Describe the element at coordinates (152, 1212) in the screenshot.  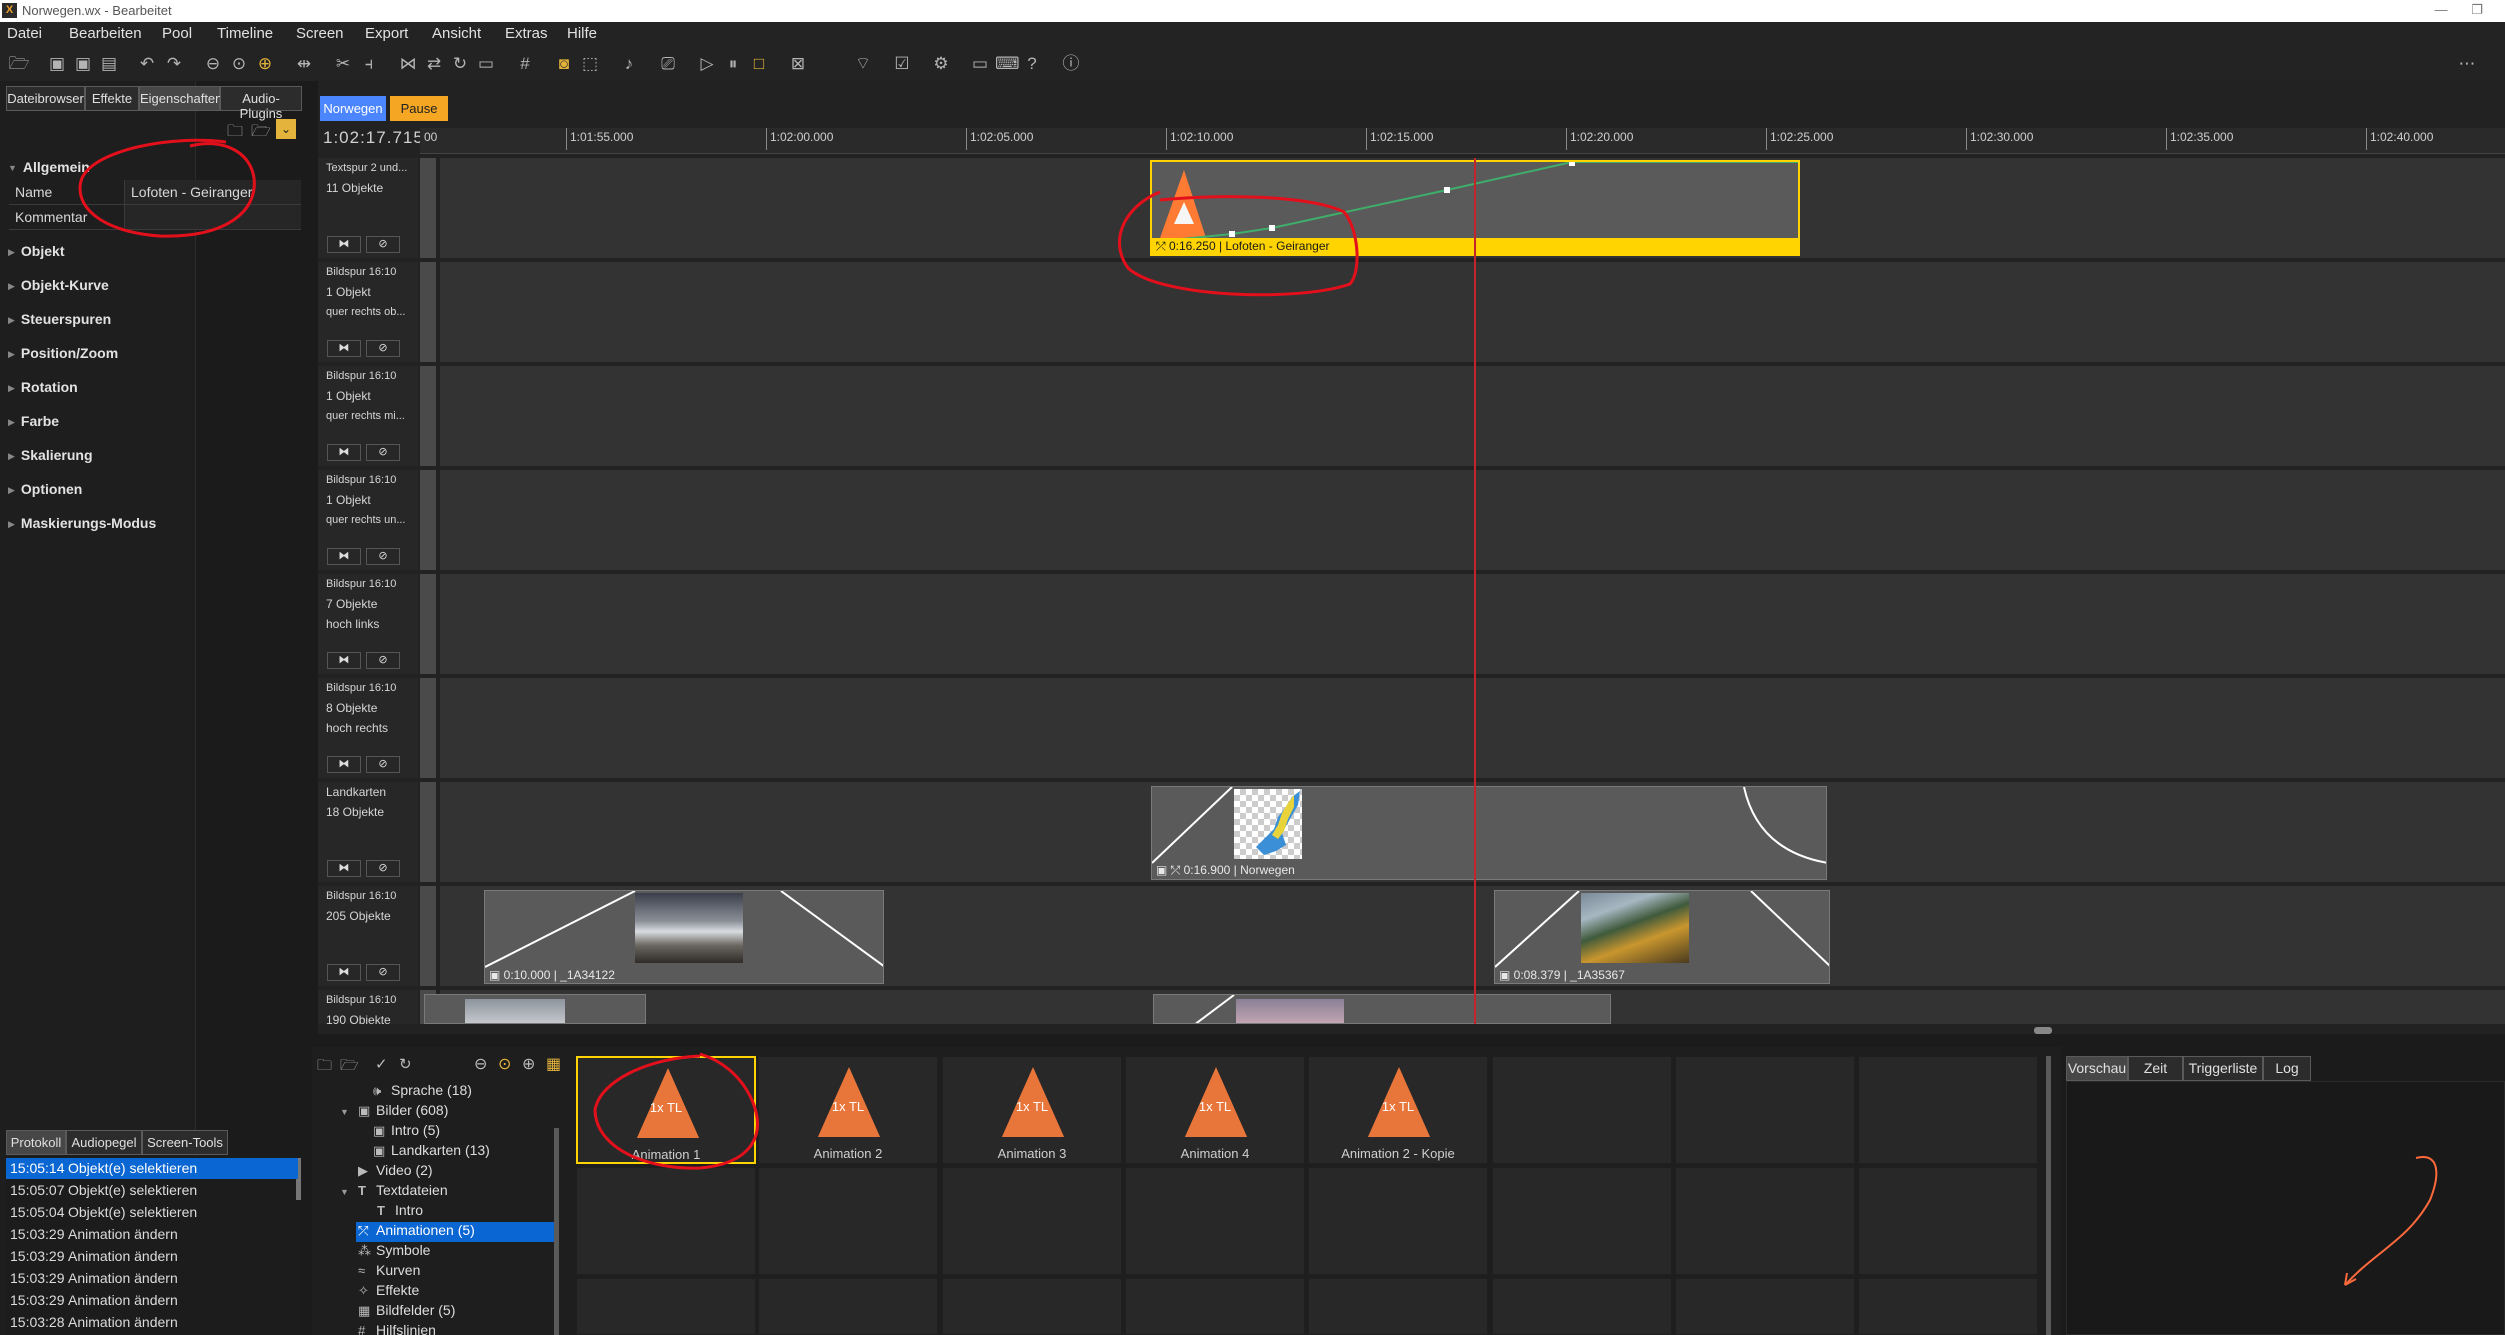
I see `log-row: 15:05:04 Objekt(e) selektieren` at that location.